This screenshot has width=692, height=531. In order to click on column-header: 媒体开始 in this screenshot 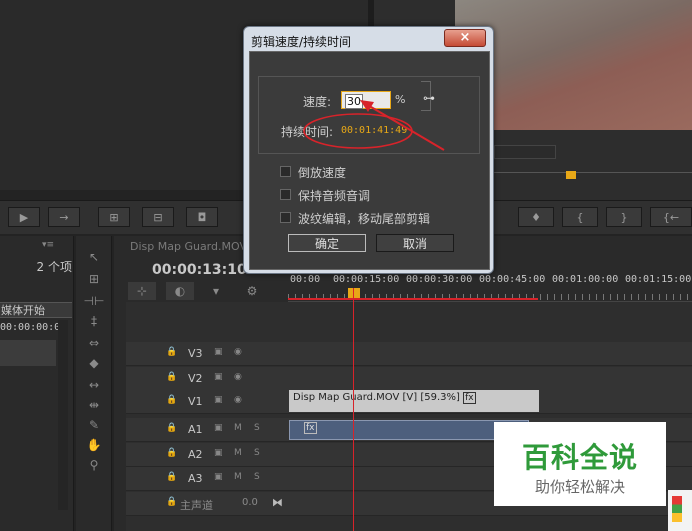, I will do `click(36, 310)`.